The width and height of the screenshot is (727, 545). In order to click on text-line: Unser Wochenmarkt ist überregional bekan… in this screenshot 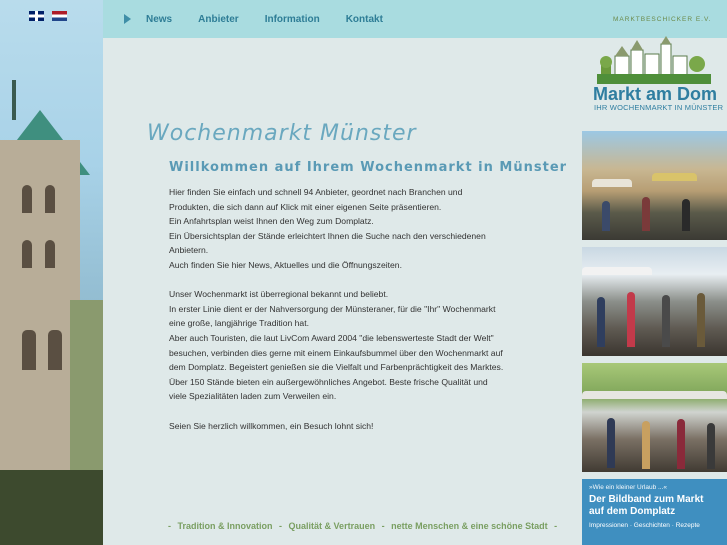, I will do `click(279, 294)`.